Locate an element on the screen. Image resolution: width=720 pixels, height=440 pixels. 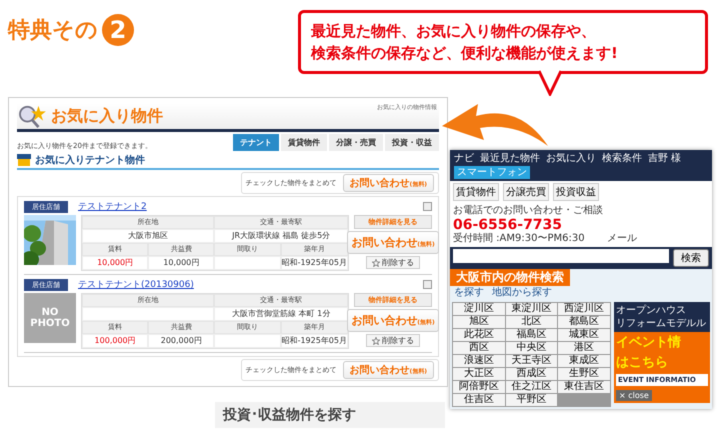
ward-label: 東成区 is located at coordinates (584, 361).